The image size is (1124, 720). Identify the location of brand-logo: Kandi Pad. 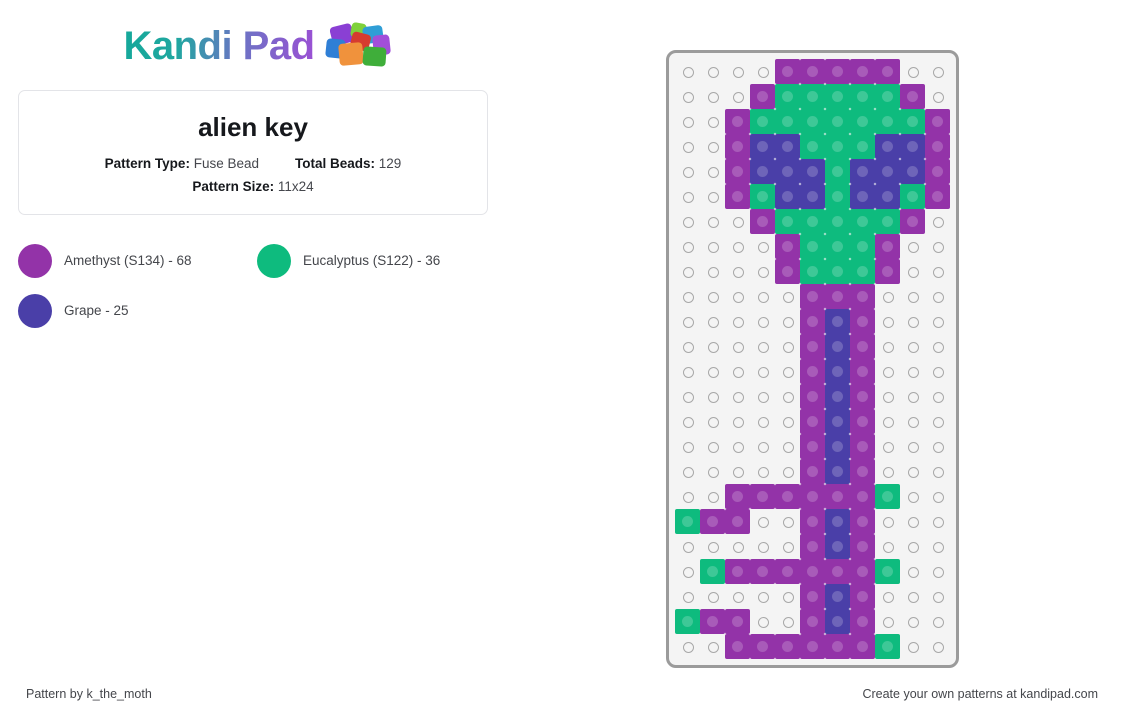
(253, 46).